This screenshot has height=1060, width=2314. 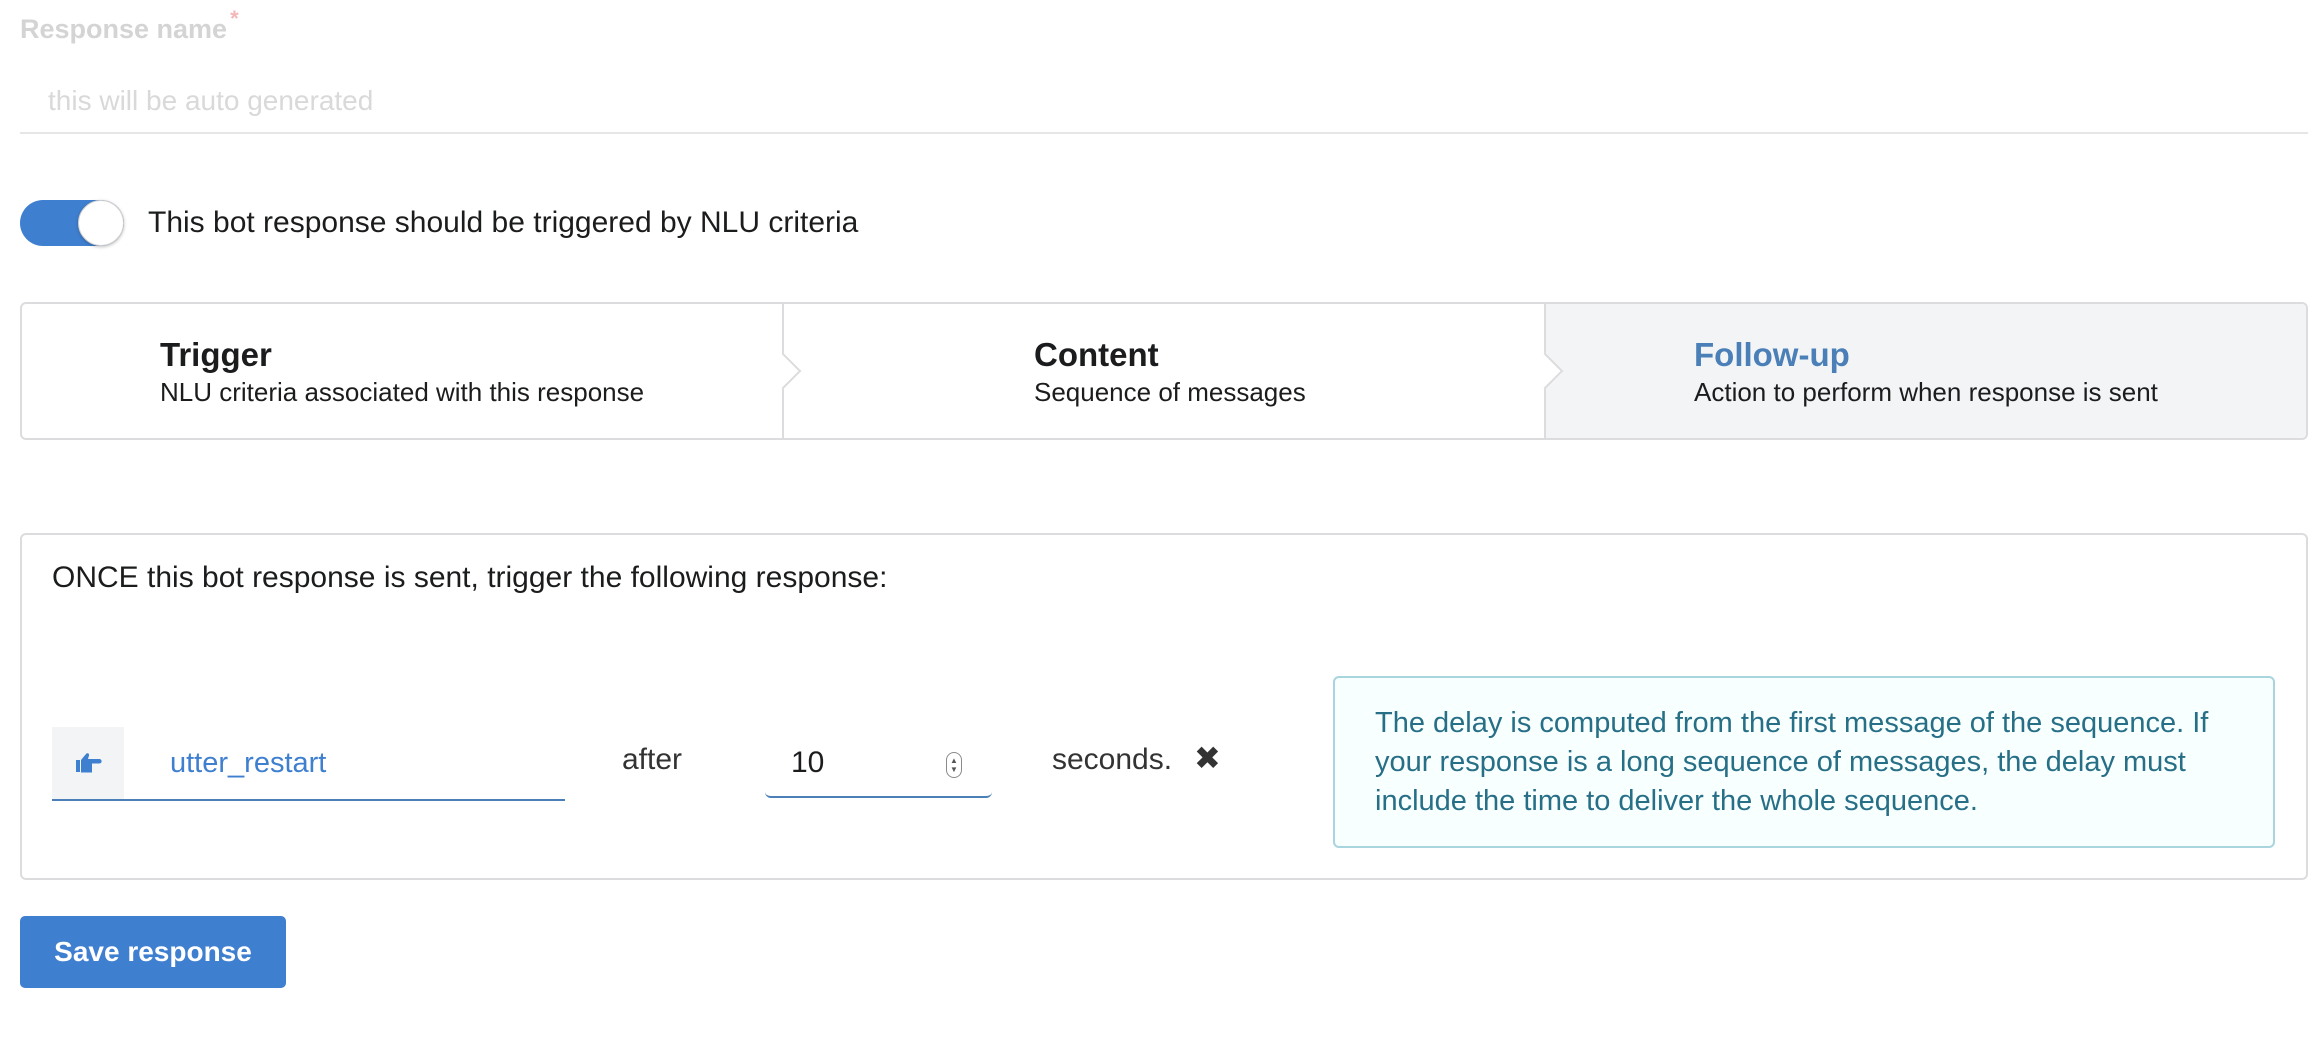 I want to click on step-description: Action to perform when response is sent, so click(x=1926, y=391).